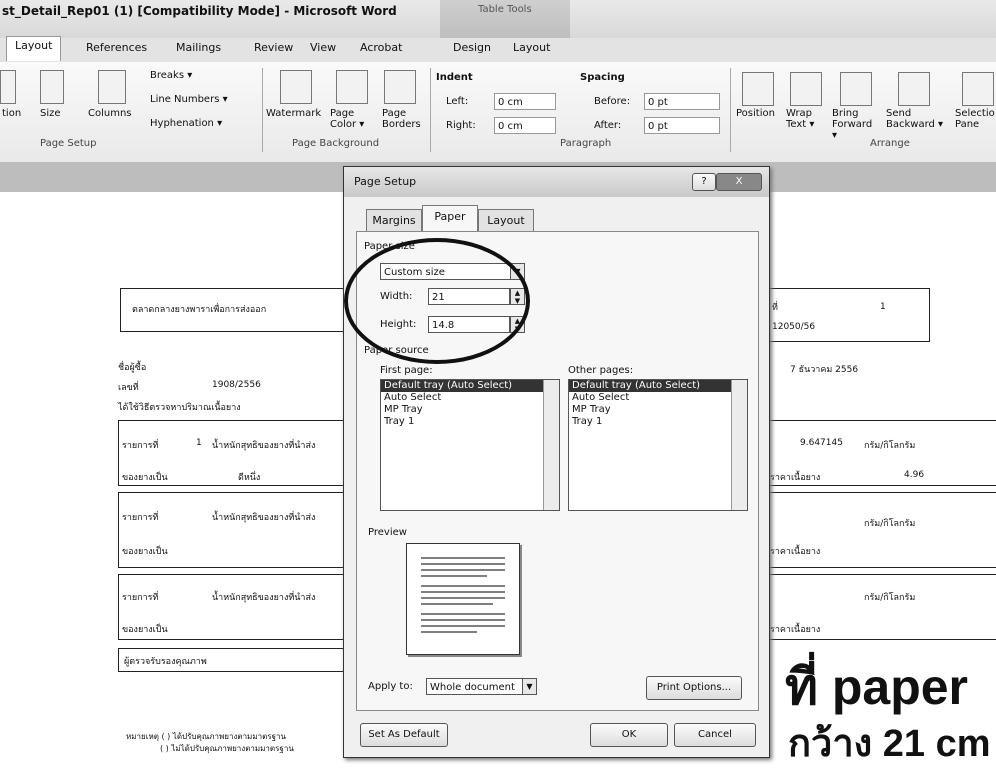 The height and width of the screenshot is (773, 996). Describe the element at coordinates (824, 370) in the screenshot. I see `right-date: 7 ธันวาคม 2556` at that location.